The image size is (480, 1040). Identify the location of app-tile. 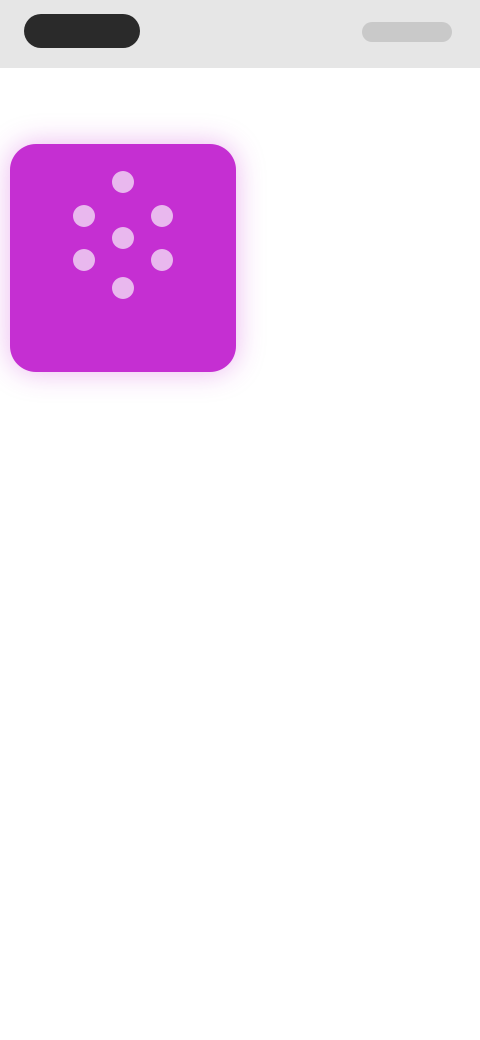
(123, 258).